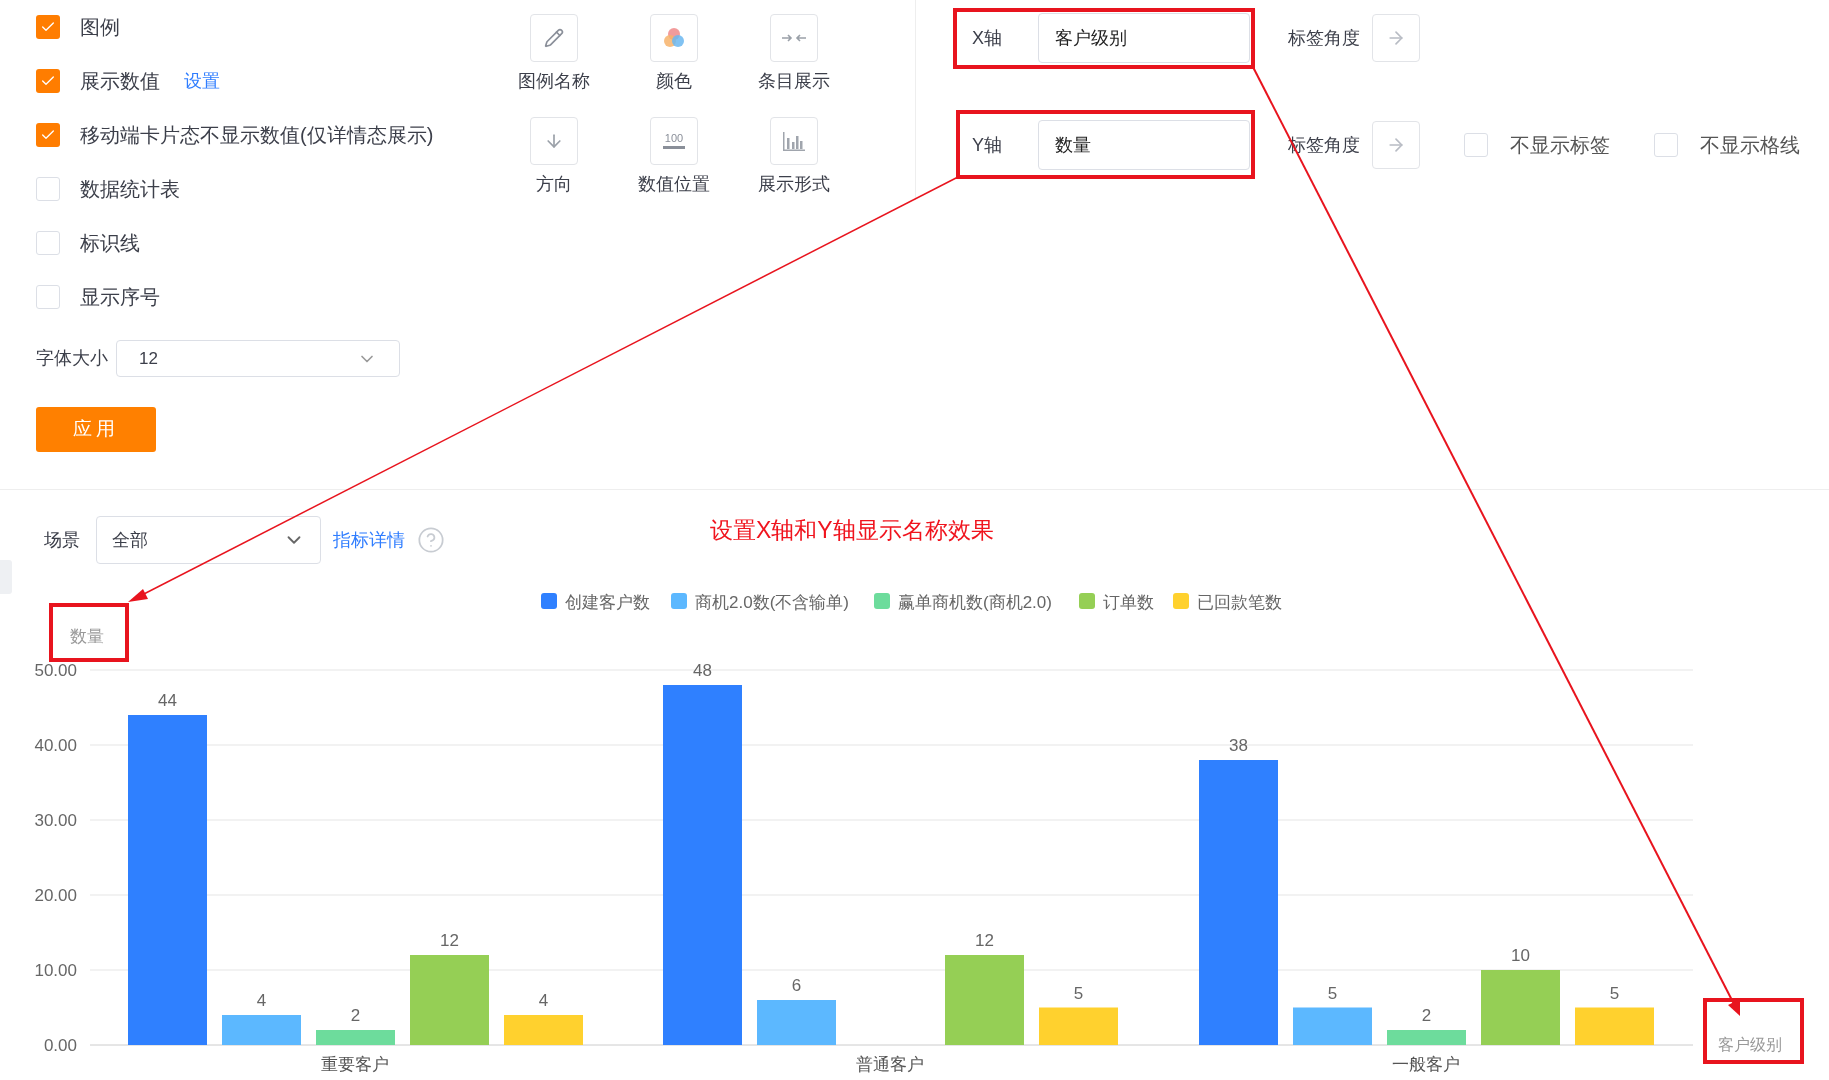 This screenshot has width=1829, height=1080. I want to click on bar-chart-icon, so click(794, 141).